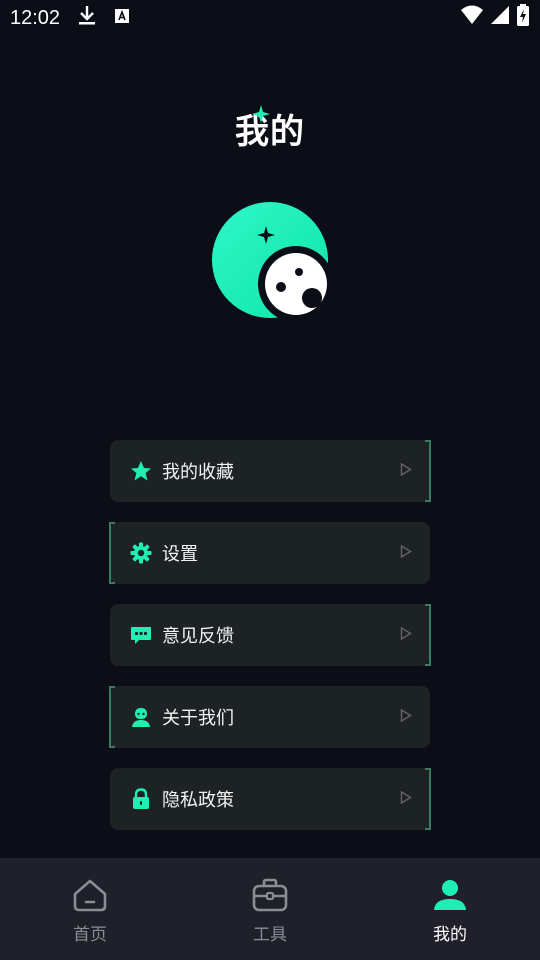 The width and height of the screenshot is (540, 960). Describe the element at coordinates (500, 18) in the screenshot. I see `signal-icon` at that location.